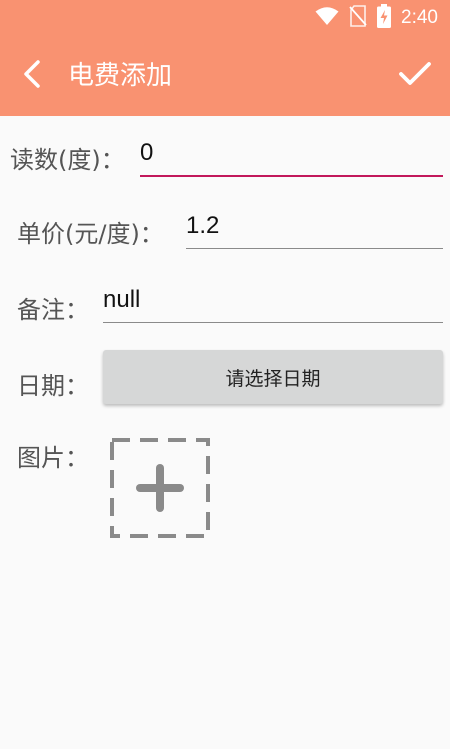  What do you see at coordinates (419, 17) in the screenshot?
I see `status-time: 2:40` at bounding box center [419, 17].